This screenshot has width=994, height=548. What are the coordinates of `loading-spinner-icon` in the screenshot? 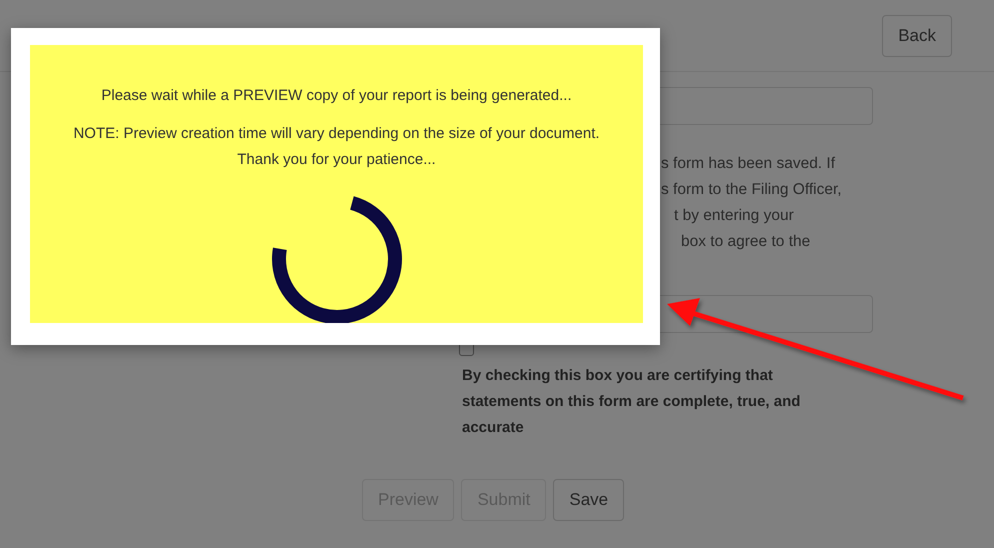 It's located at (336, 258).